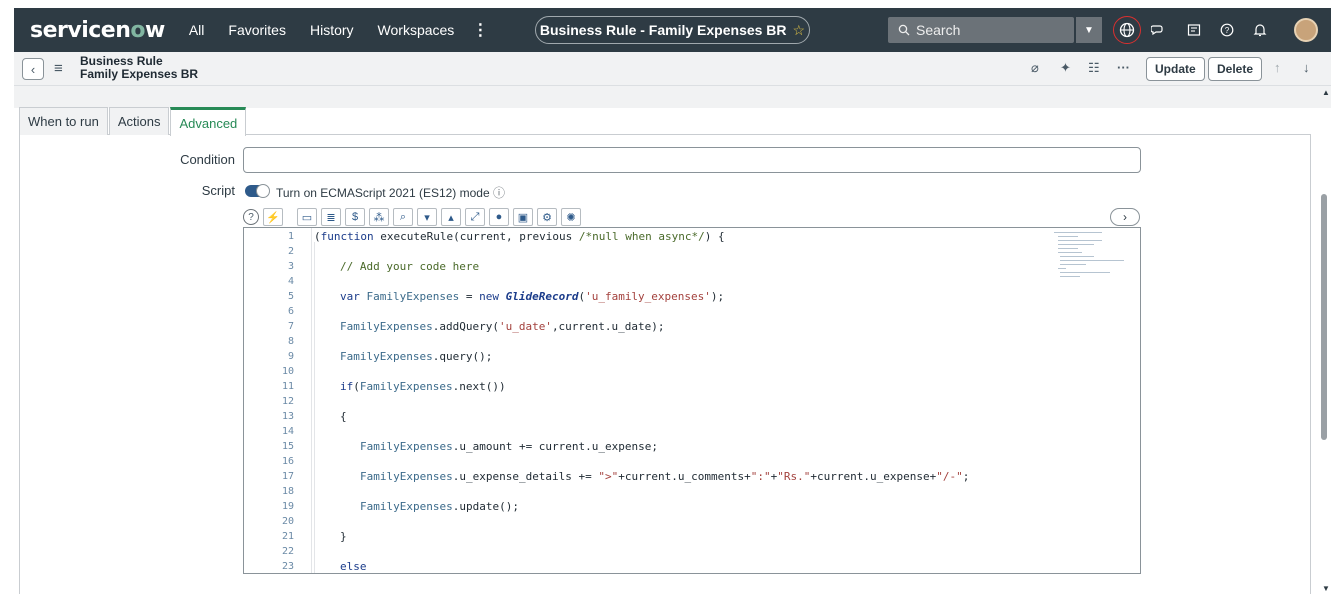  I want to click on nav-favorites: Favorites, so click(257, 30).